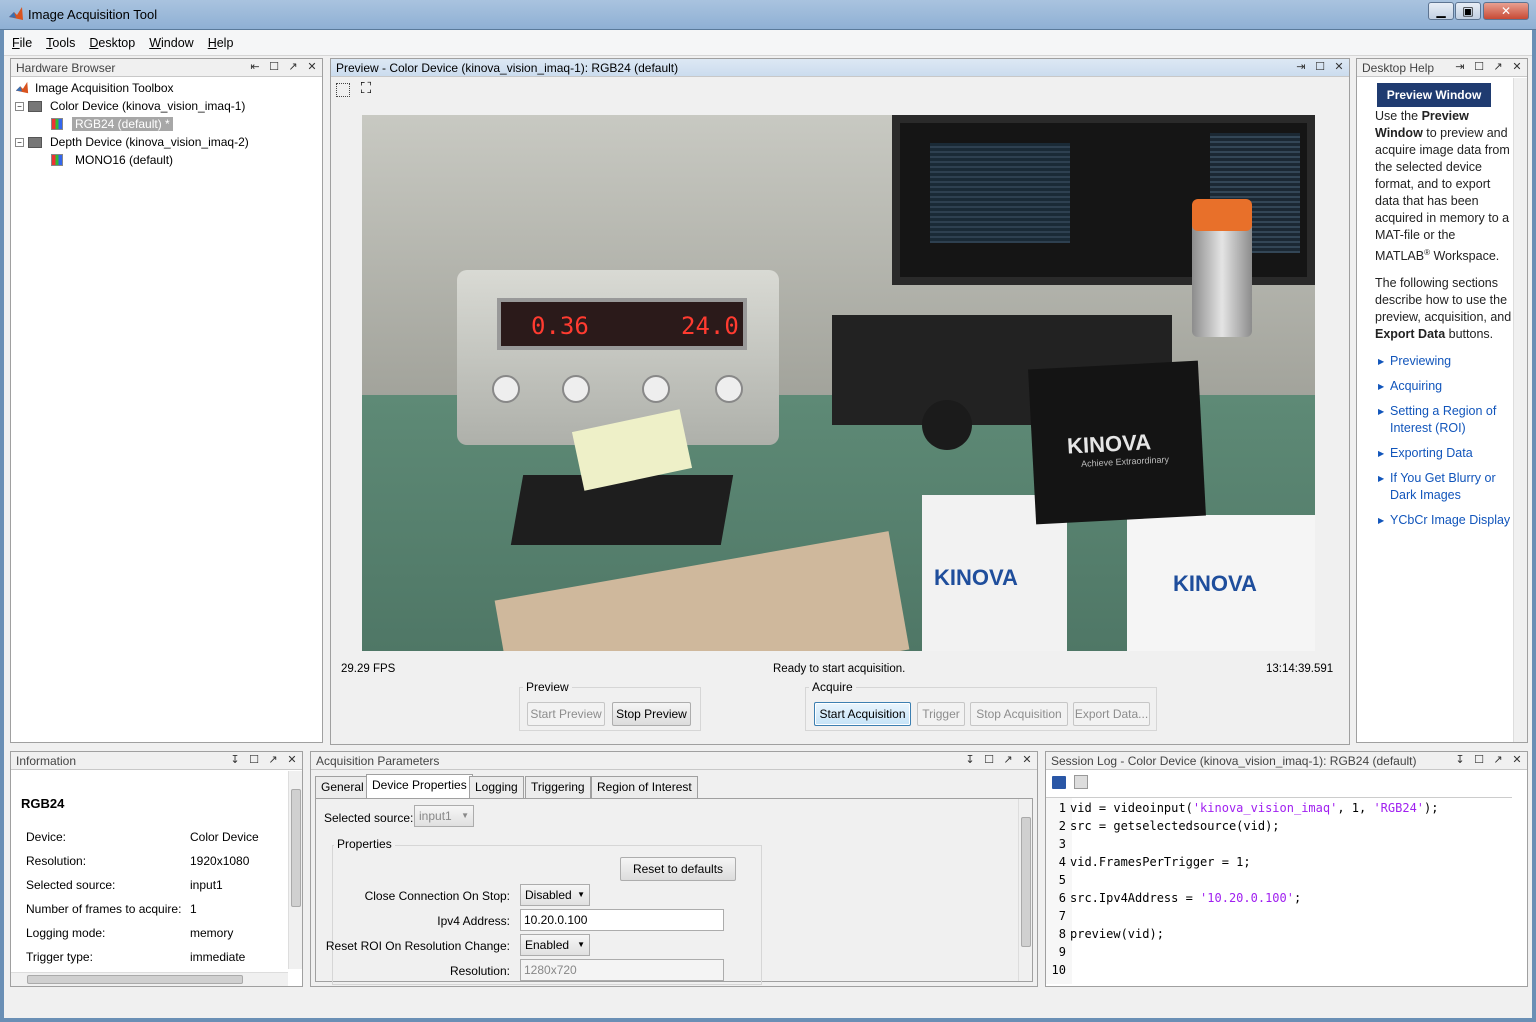 The image size is (1536, 1022). I want to click on tab-logging: Logging, so click(496, 787).